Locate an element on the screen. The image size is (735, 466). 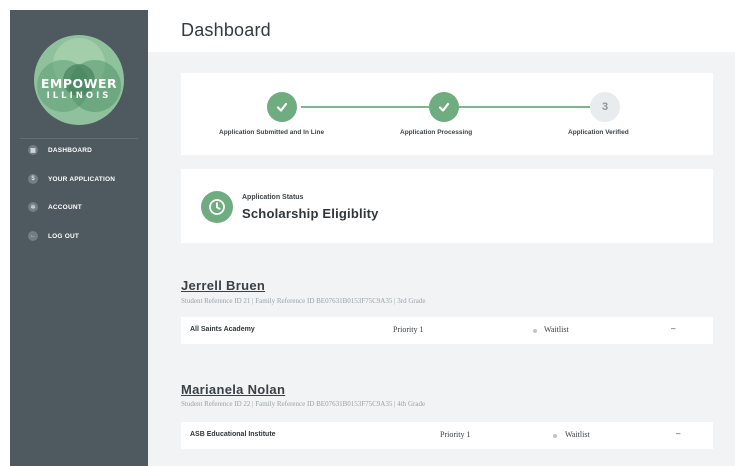
student-name: Marianela Nolan is located at coordinates (233, 389).